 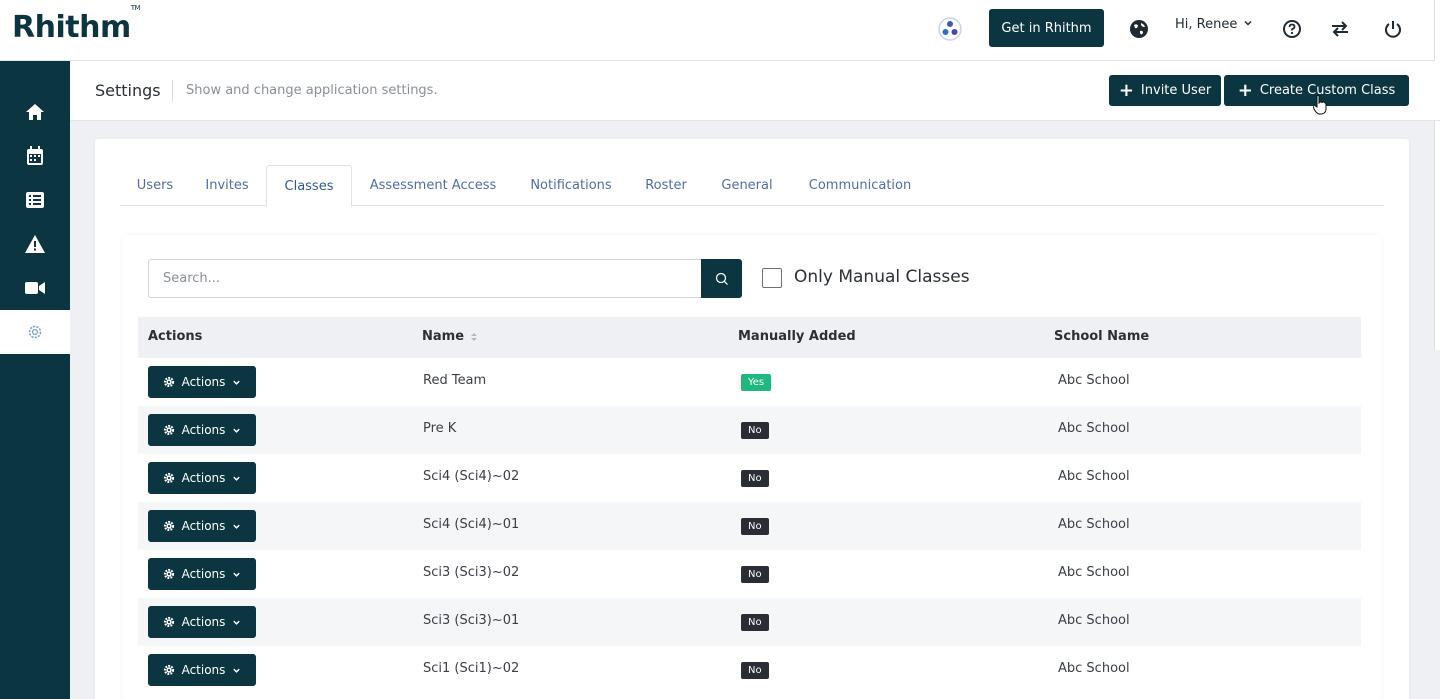 What do you see at coordinates (1046, 28) in the screenshot?
I see `get-in-rhithm-button: Get in Rhithm` at bounding box center [1046, 28].